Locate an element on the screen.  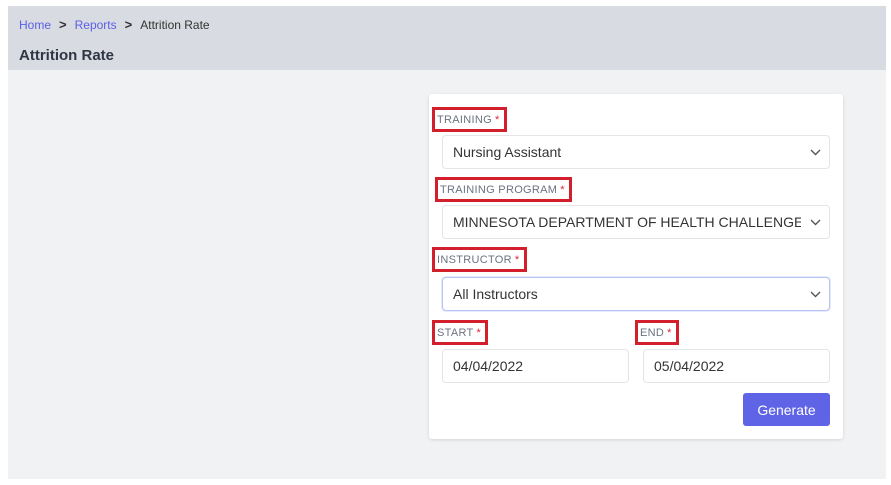
training-label-text: TRAINING is located at coordinates (464, 120).